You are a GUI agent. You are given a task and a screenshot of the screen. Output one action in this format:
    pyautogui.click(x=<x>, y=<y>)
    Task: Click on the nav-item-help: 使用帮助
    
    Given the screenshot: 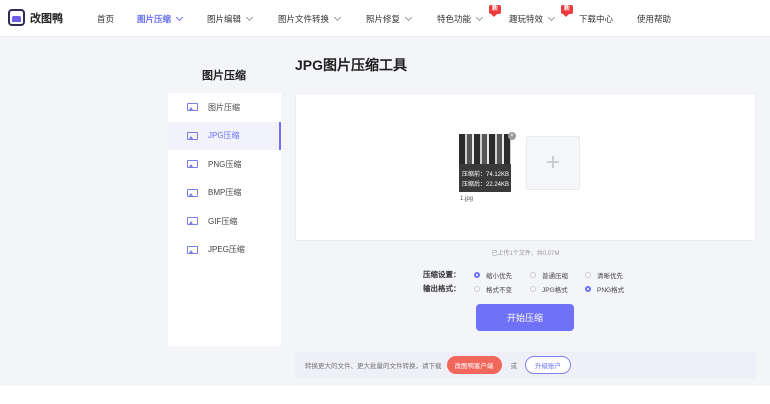 What is the action you would take?
    pyautogui.click(x=654, y=19)
    